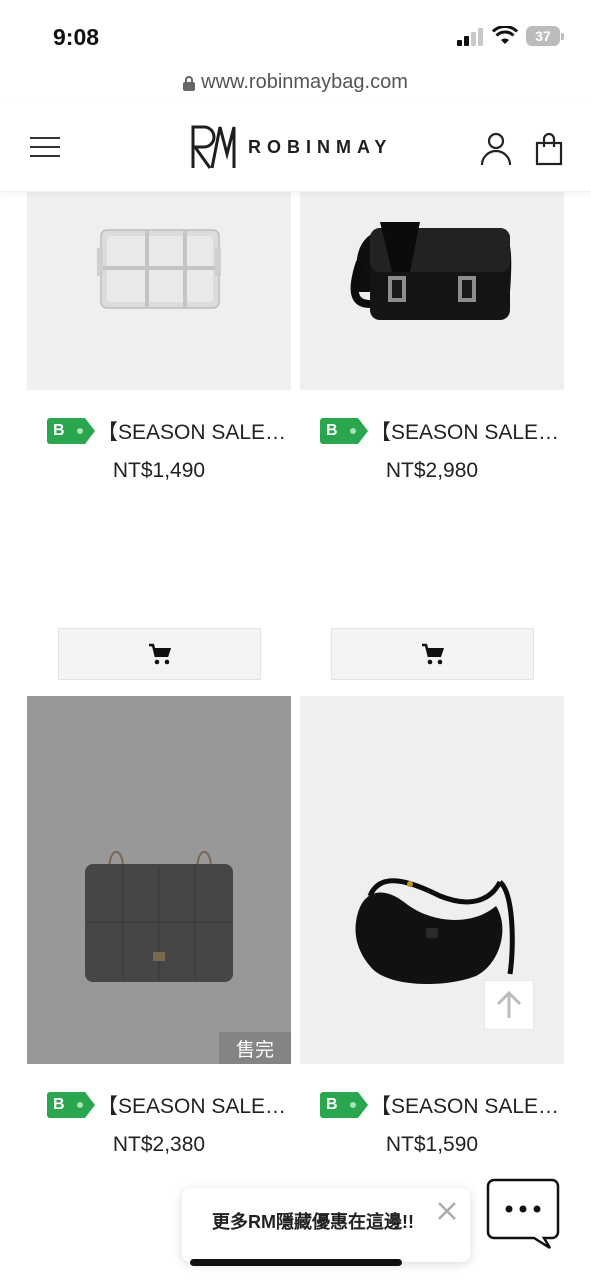 This screenshot has height=1279, width=591. Describe the element at coordinates (505, 35) in the screenshot. I see `wifi-icon` at that location.